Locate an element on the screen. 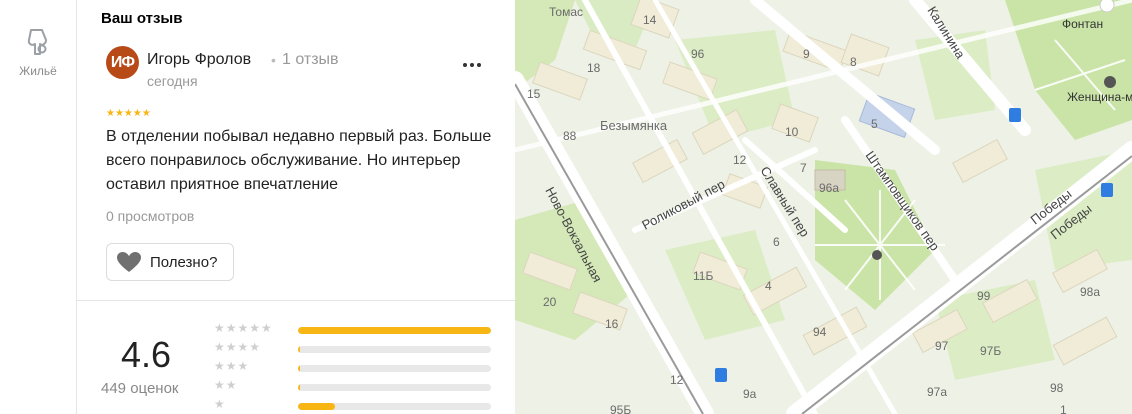 This screenshot has height=414, width=1132. map-house-number: 10 is located at coordinates (792, 132).